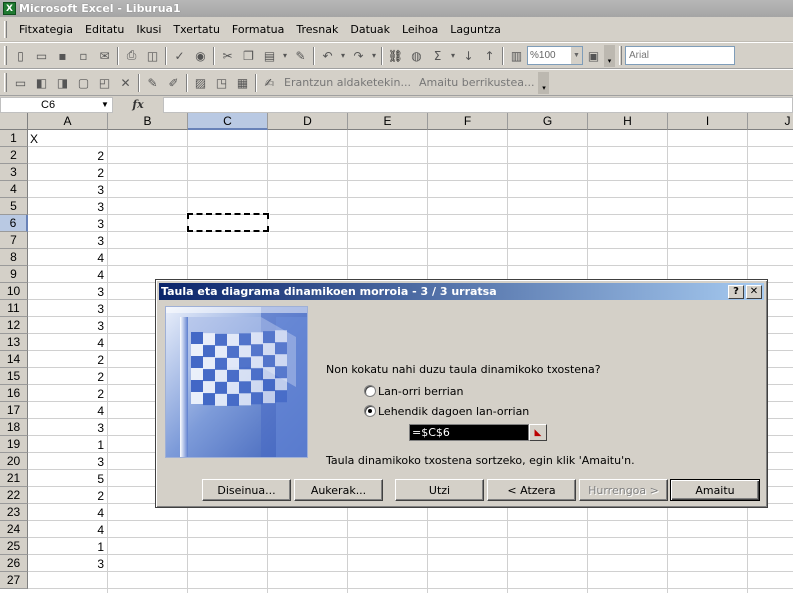  I want to click on row-header-13: 13, so click(14, 342).